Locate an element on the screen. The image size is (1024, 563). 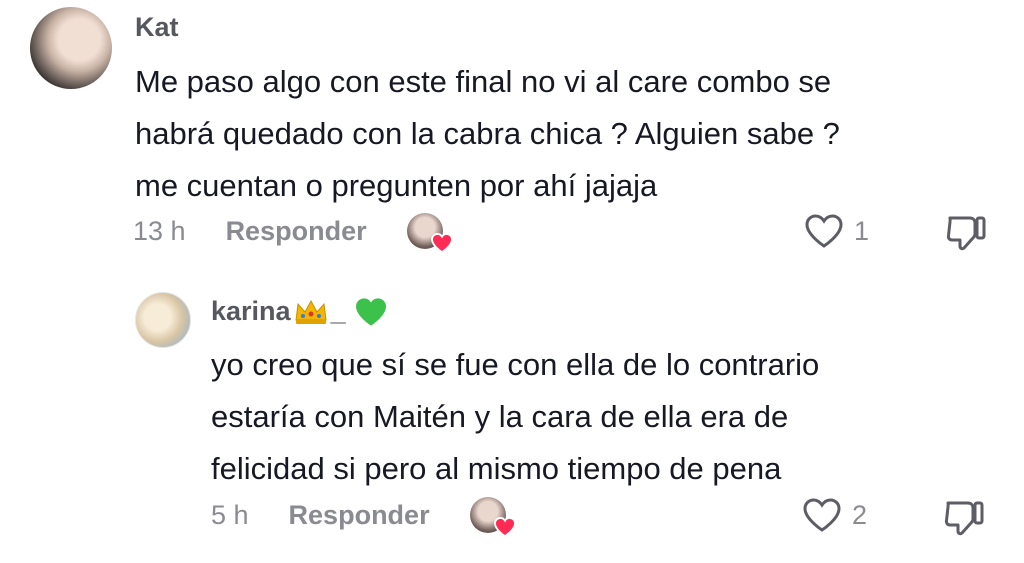
avatar is located at coordinates (71, 48).